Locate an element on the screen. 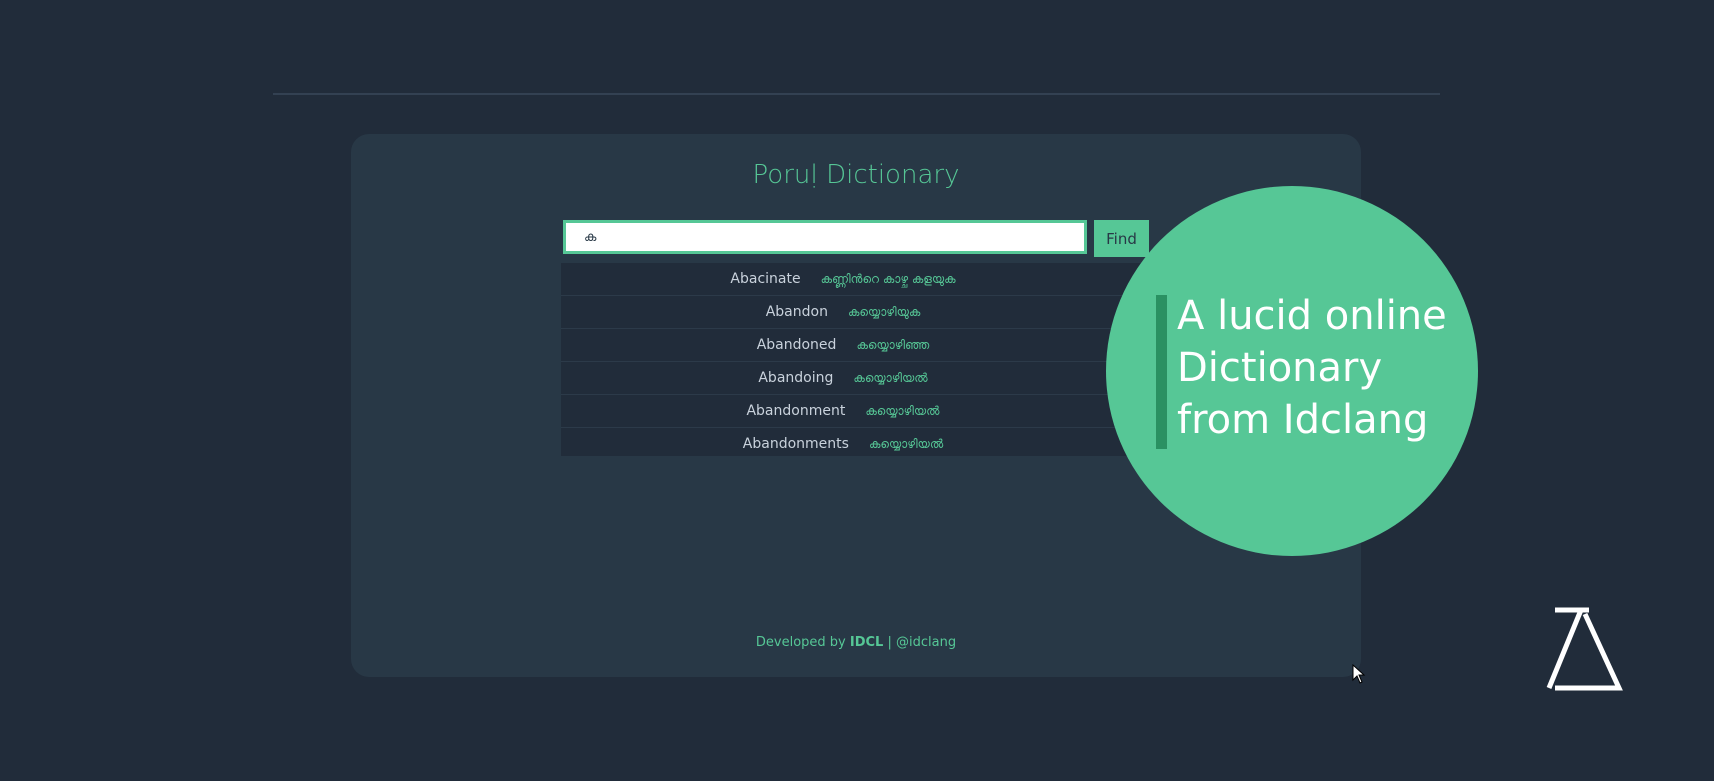 The image size is (1714, 781). page-title: Poruḷ Dictionary is located at coordinates (856, 175).